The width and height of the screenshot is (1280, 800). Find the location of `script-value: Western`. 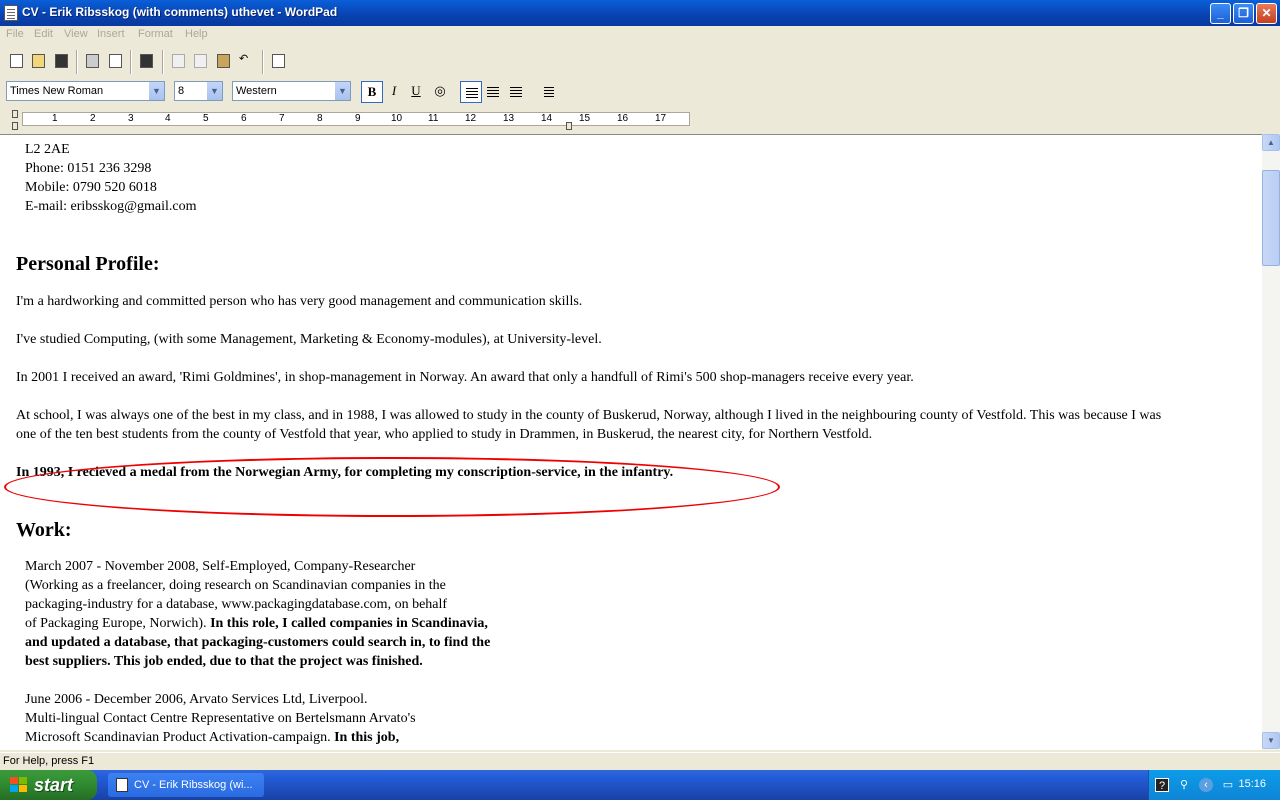

script-value: Western is located at coordinates (256, 91).